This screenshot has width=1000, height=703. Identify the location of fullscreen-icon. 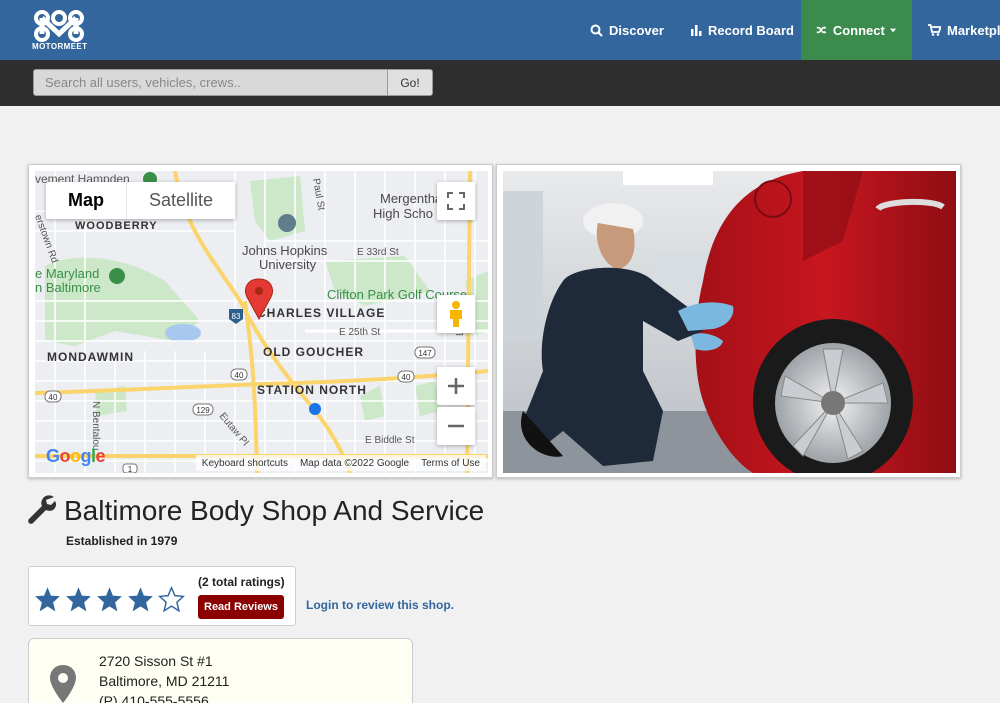
(456, 201).